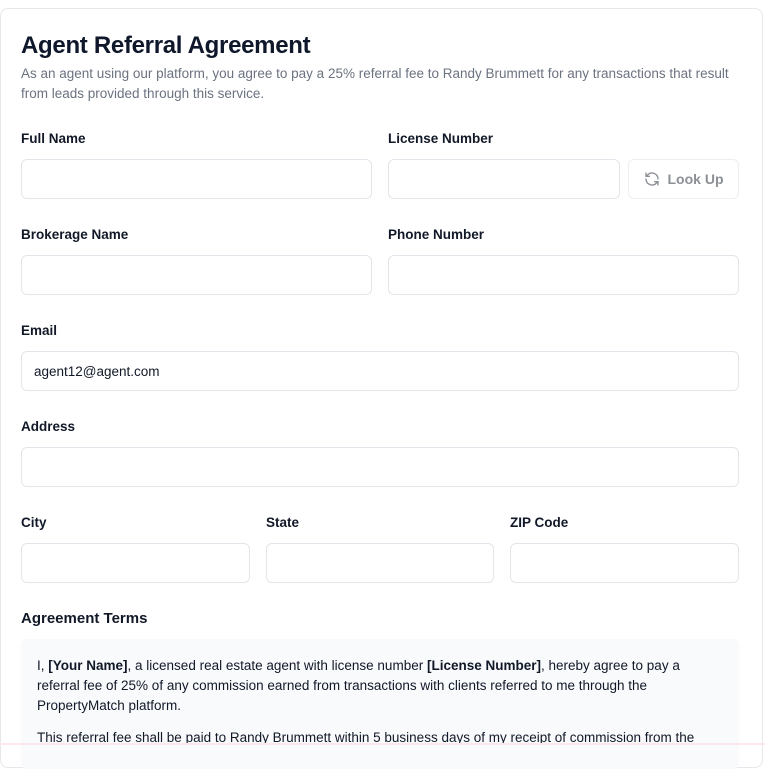 Image resolution: width=765 pixels, height=769 pixels. I want to click on zip-code-label: ZIP Code, so click(539, 522).